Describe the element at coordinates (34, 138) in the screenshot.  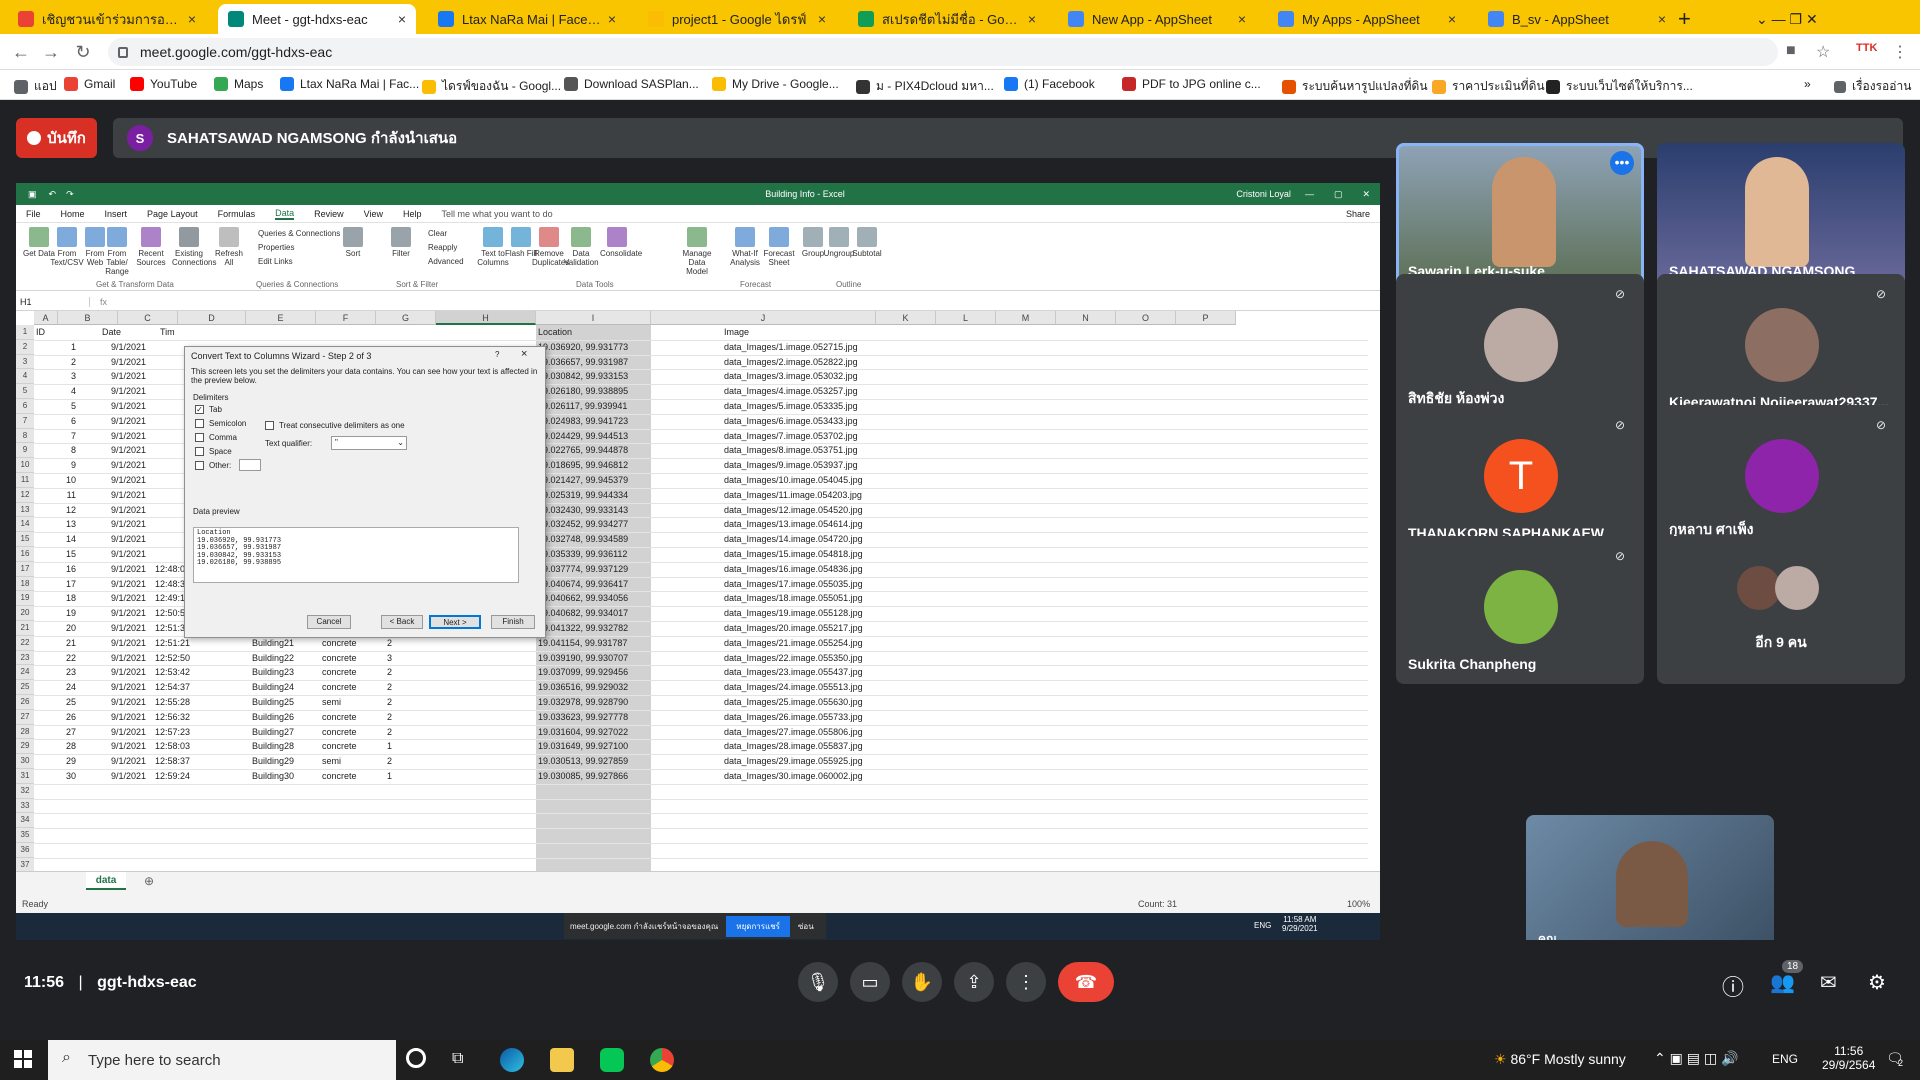
I see `record-dot-icon` at that location.